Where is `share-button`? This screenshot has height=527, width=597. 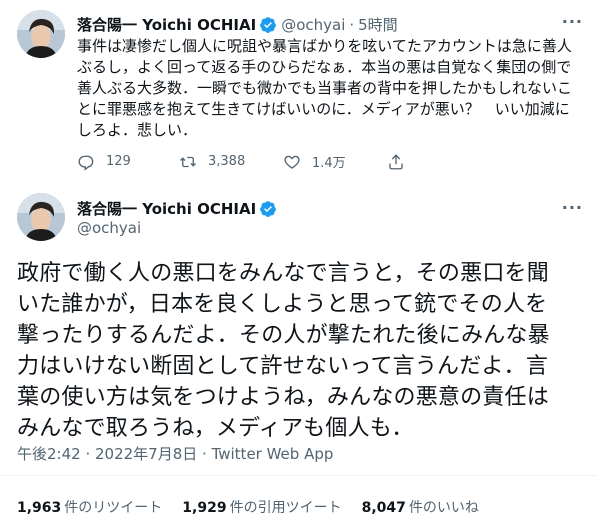
share-button is located at coordinates (396, 162).